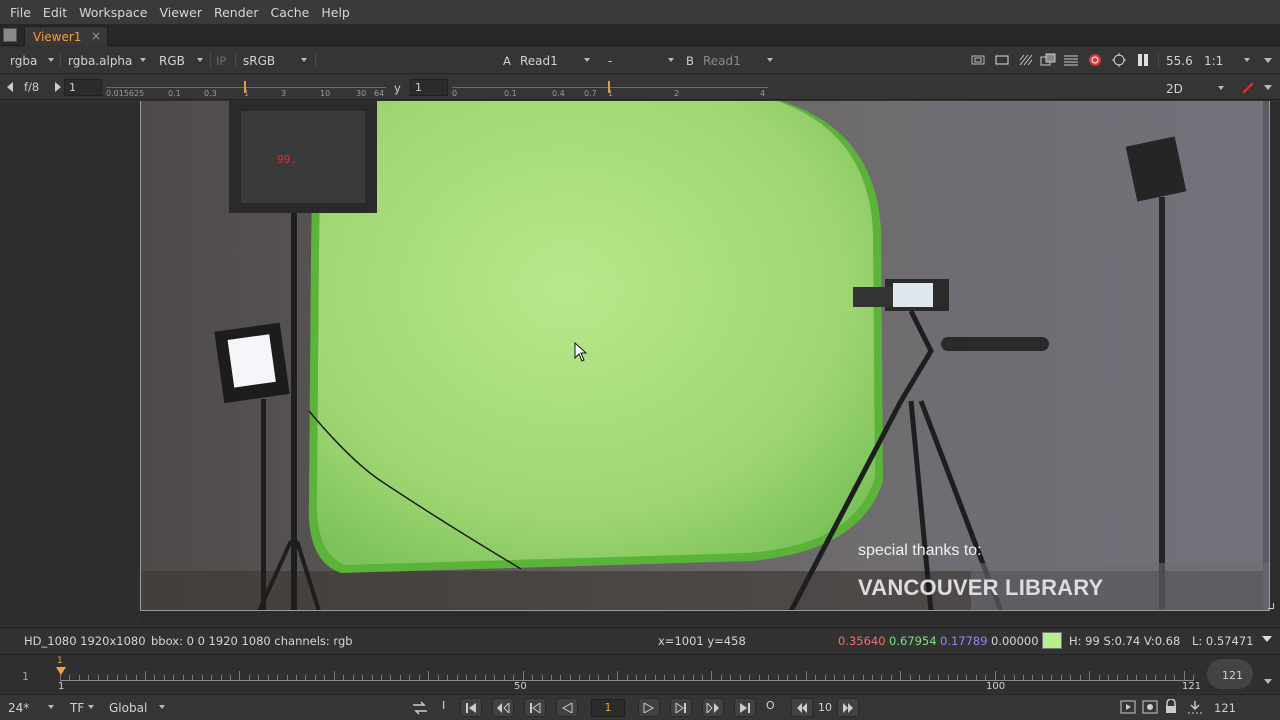 The image size is (1280, 720). What do you see at coordinates (1171, 706) in the screenshot?
I see `lock-icon` at bounding box center [1171, 706].